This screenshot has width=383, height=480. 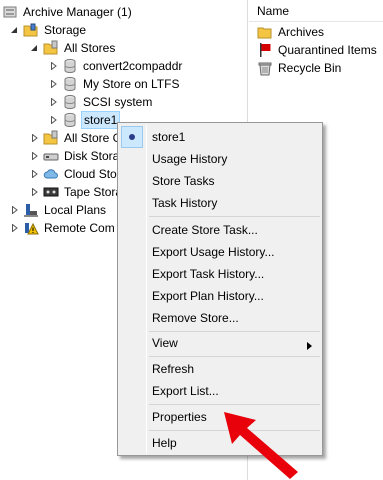 What do you see at coordinates (190, 159) in the screenshot?
I see `menu-item-label: Usage History` at bounding box center [190, 159].